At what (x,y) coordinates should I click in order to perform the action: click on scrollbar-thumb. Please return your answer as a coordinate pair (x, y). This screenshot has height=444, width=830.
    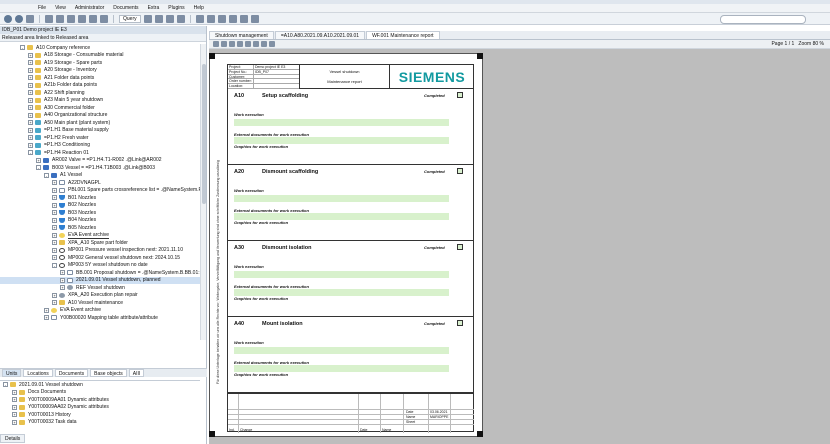
    Looking at the image, I should click on (204, 134).